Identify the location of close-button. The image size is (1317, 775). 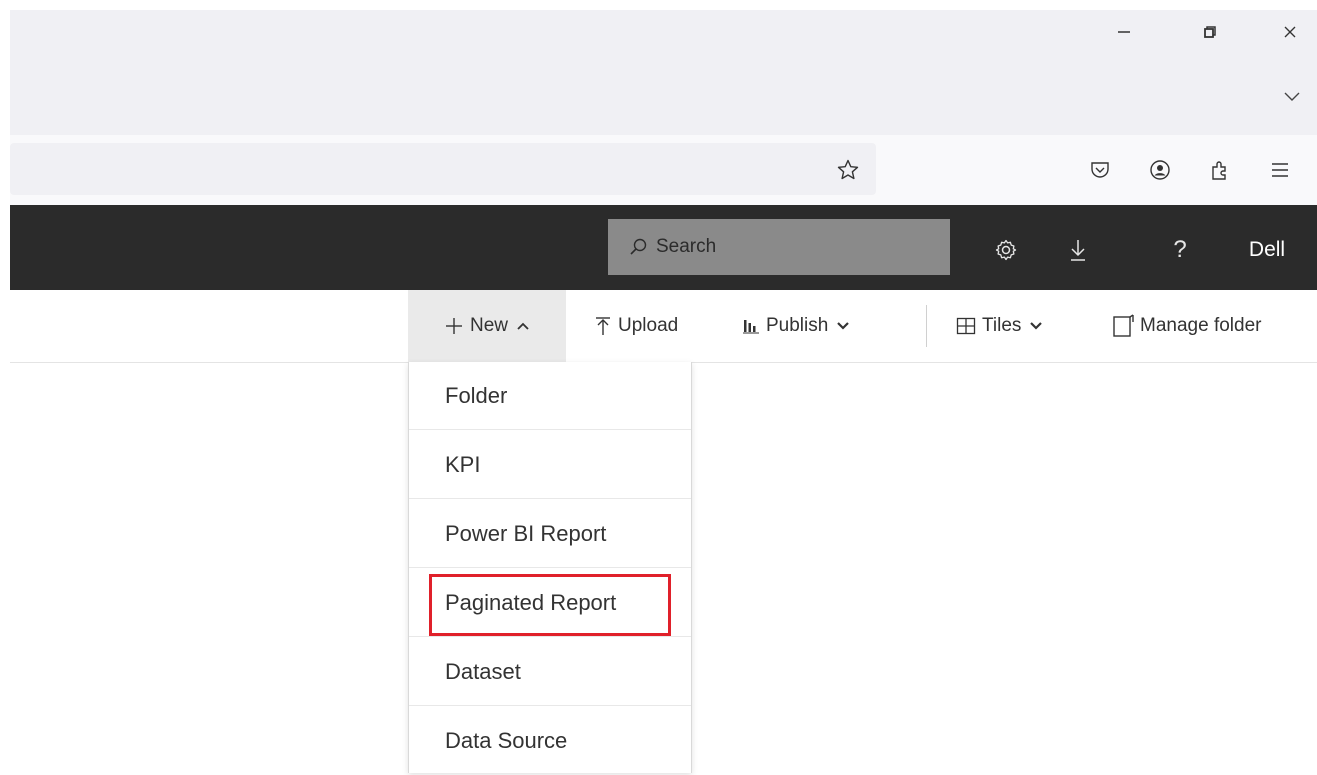
(1290, 32).